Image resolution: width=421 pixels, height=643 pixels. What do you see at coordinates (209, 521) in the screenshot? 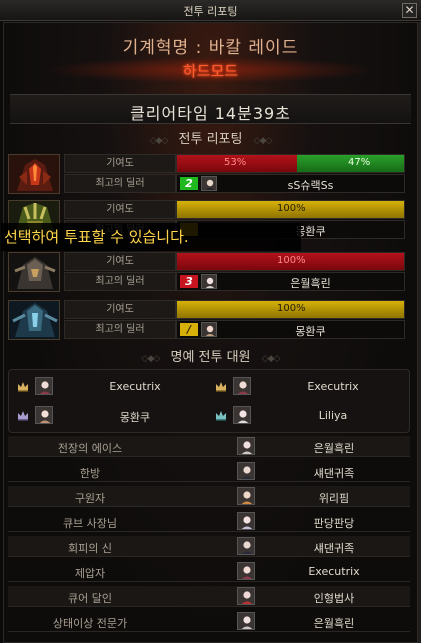
I see `award-row: 큐브 사장님 판당판당` at bounding box center [209, 521].